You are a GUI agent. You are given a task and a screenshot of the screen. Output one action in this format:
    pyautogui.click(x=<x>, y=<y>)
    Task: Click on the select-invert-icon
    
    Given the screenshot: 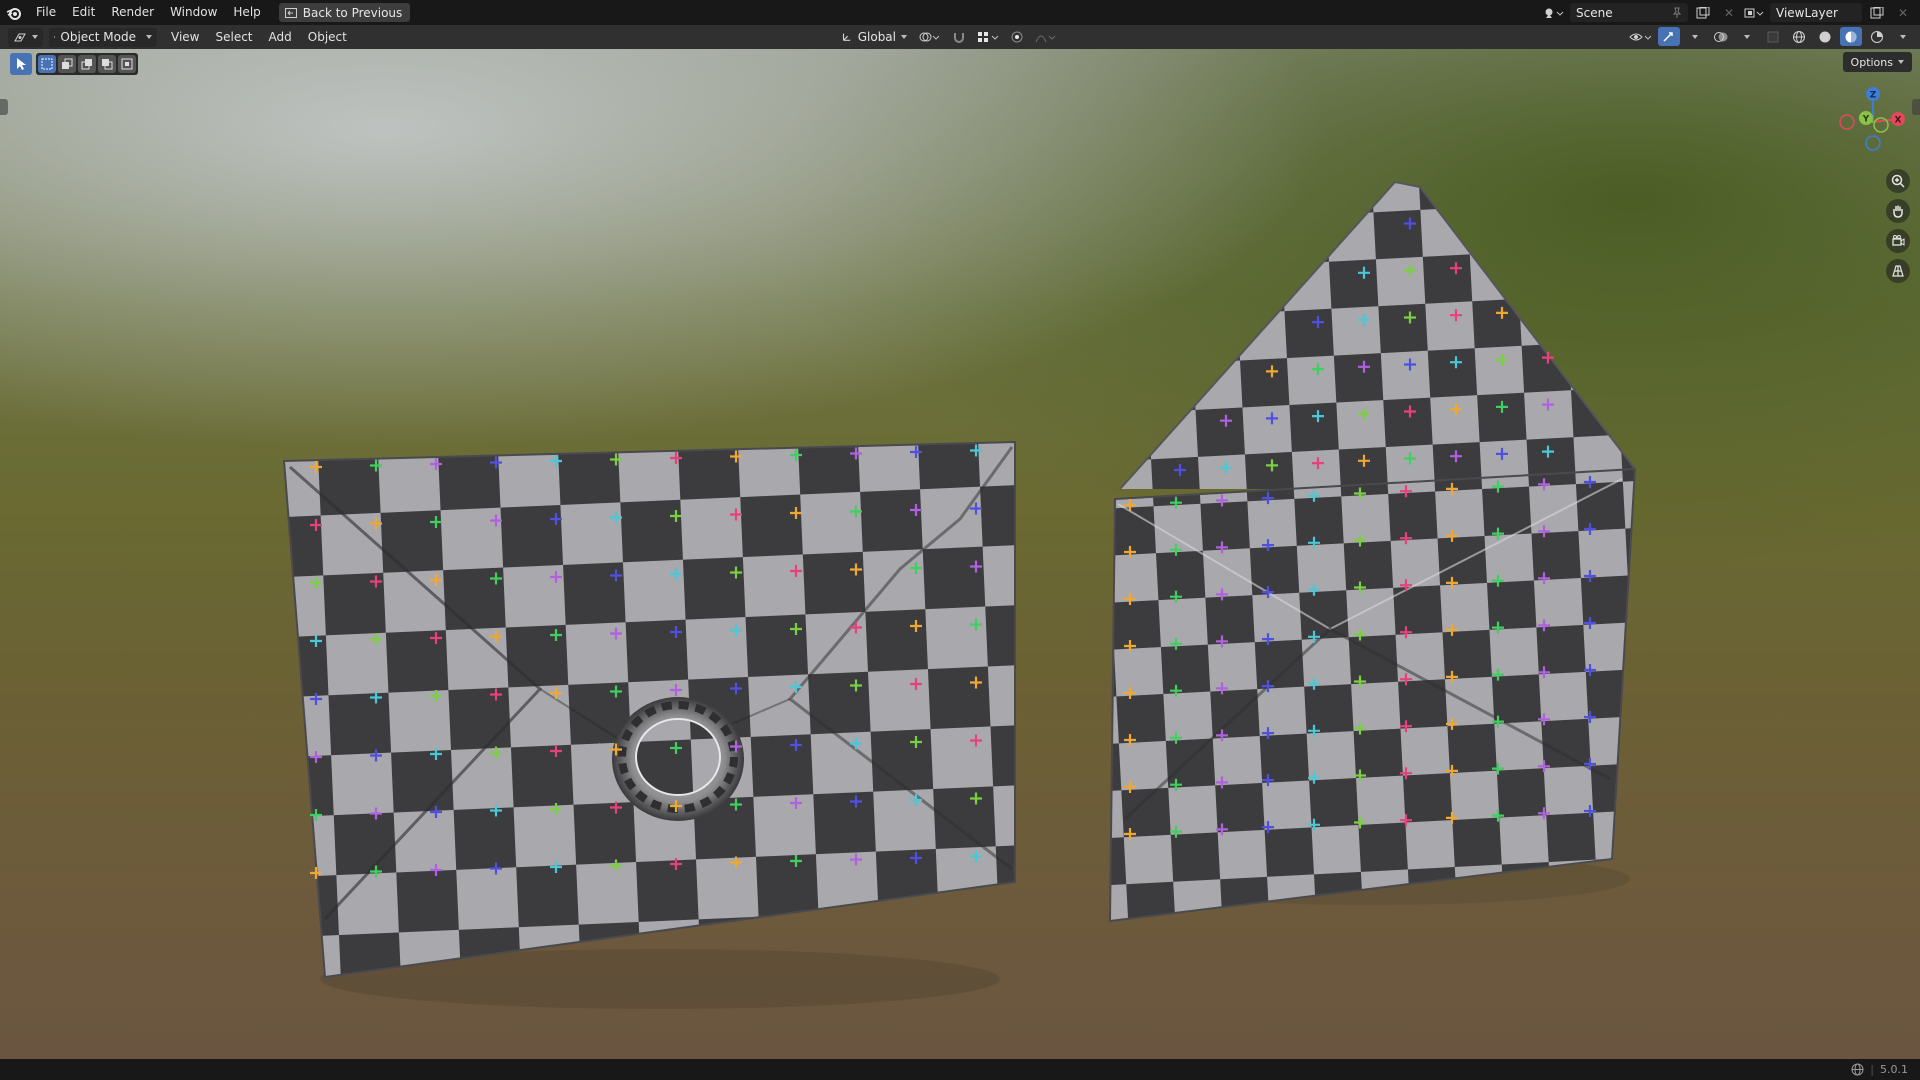 What is the action you would take?
    pyautogui.click(x=107, y=64)
    